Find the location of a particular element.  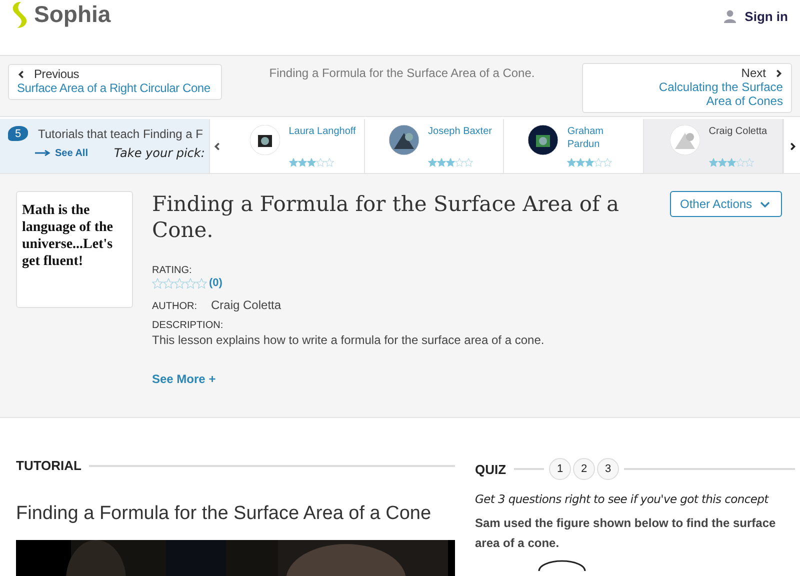

next-link: Next Calculating the Surface Area of Cones is located at coordinates (687, 88).